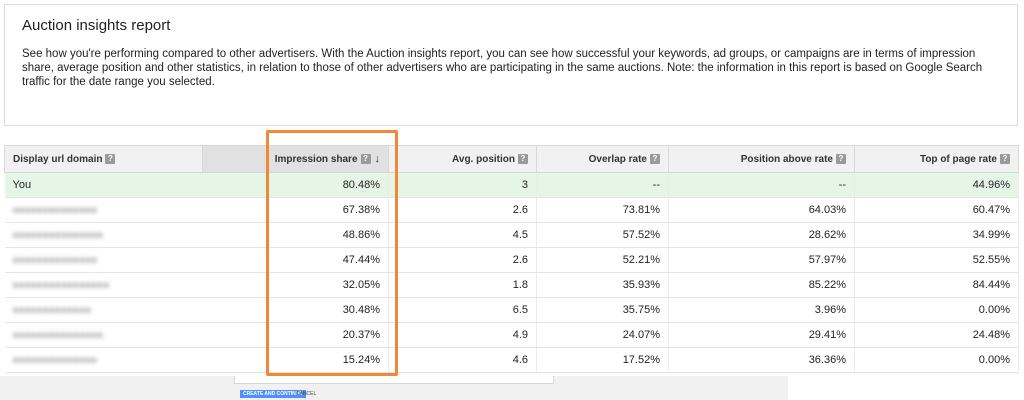 The width and height of the screenshot is (1024, 400). Describe the element at coordinates (602, 210) in the screenshot. I see `overlap-rate-cell: 73.81%` at that location.